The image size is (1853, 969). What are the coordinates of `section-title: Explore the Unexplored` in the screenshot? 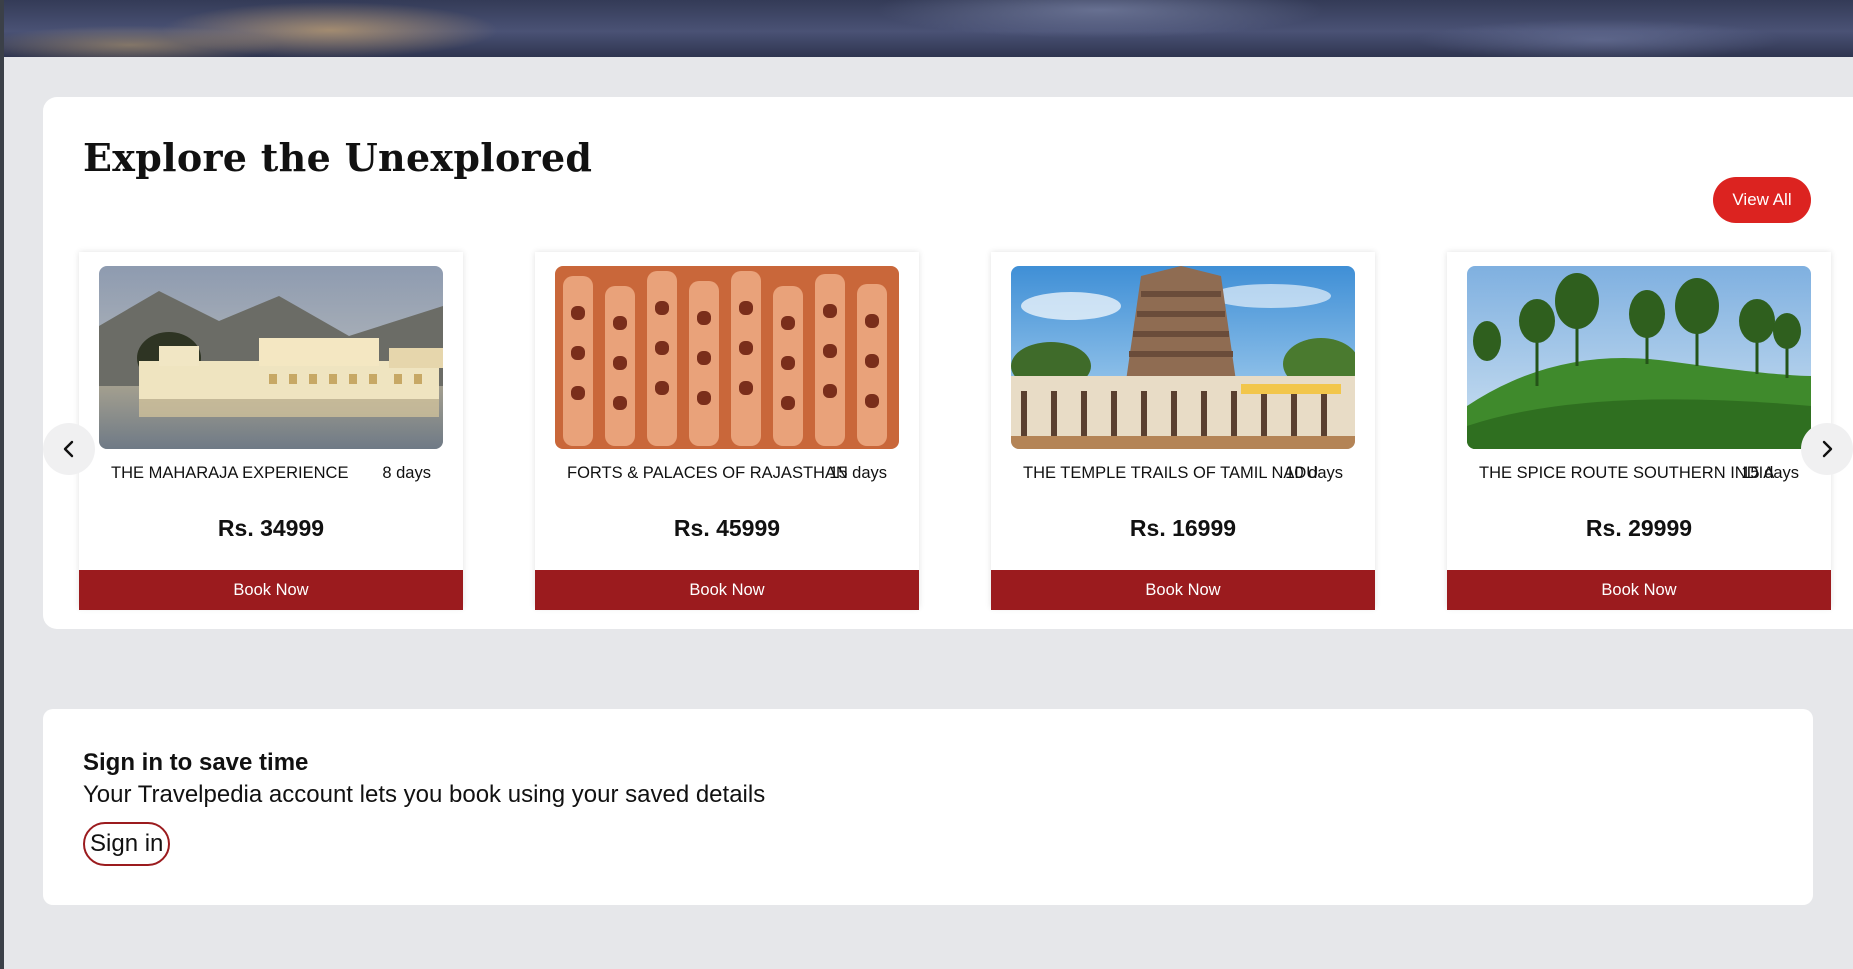 It's located at (338, 157).